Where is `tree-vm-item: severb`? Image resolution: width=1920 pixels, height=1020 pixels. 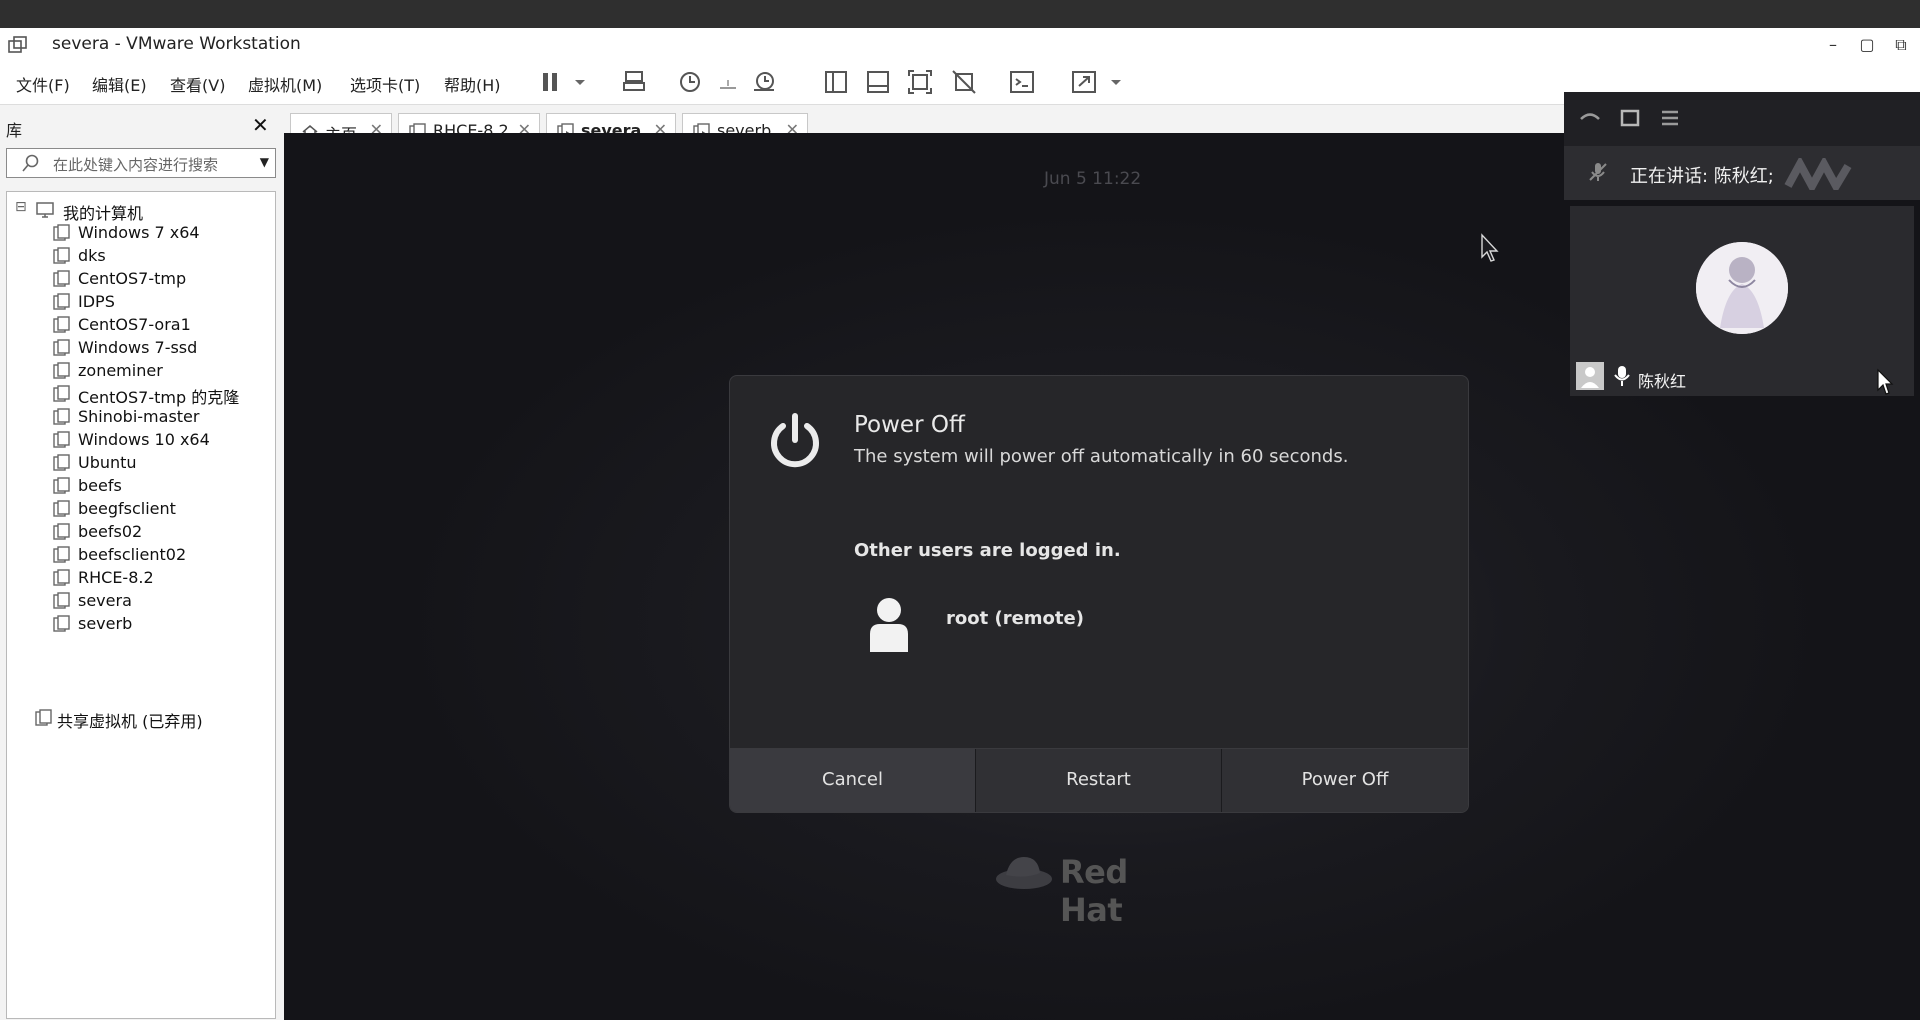 tree-vm-item: severb is located at coordinates (159, 624).